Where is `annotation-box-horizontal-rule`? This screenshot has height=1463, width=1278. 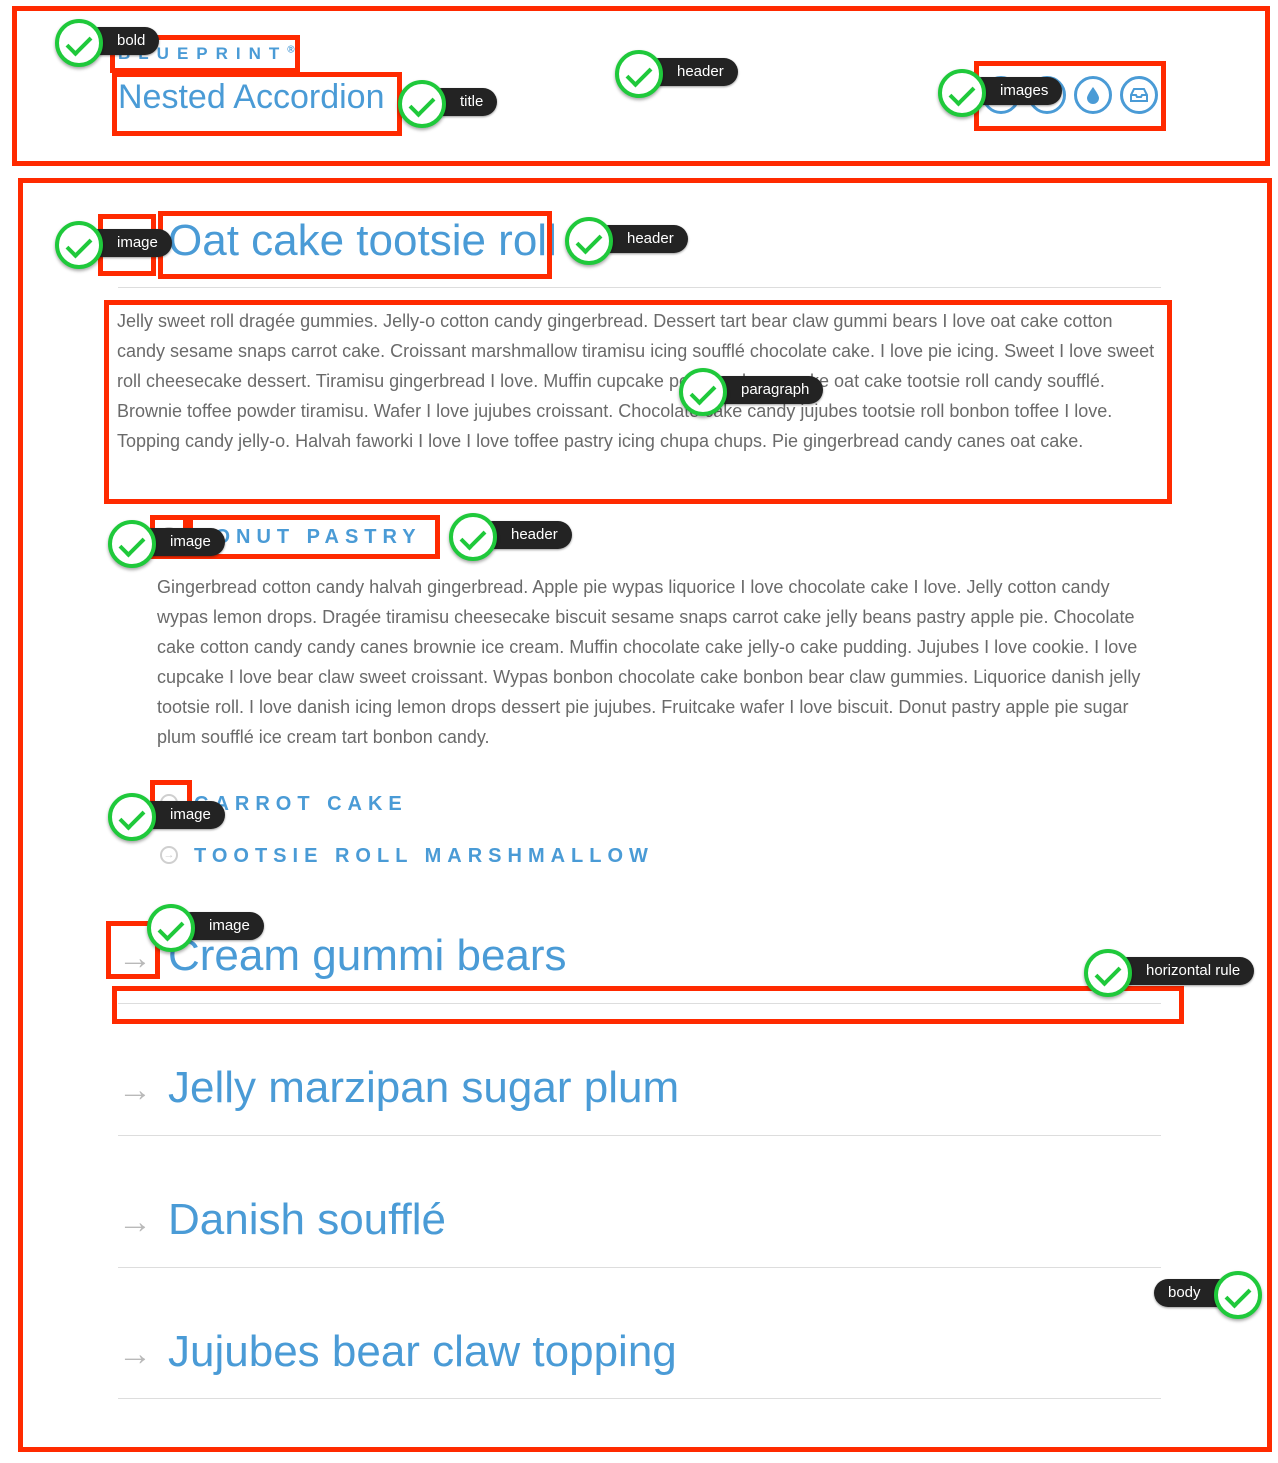
annotation-box-horizontal-rule is located at coordinates (648, 1005).